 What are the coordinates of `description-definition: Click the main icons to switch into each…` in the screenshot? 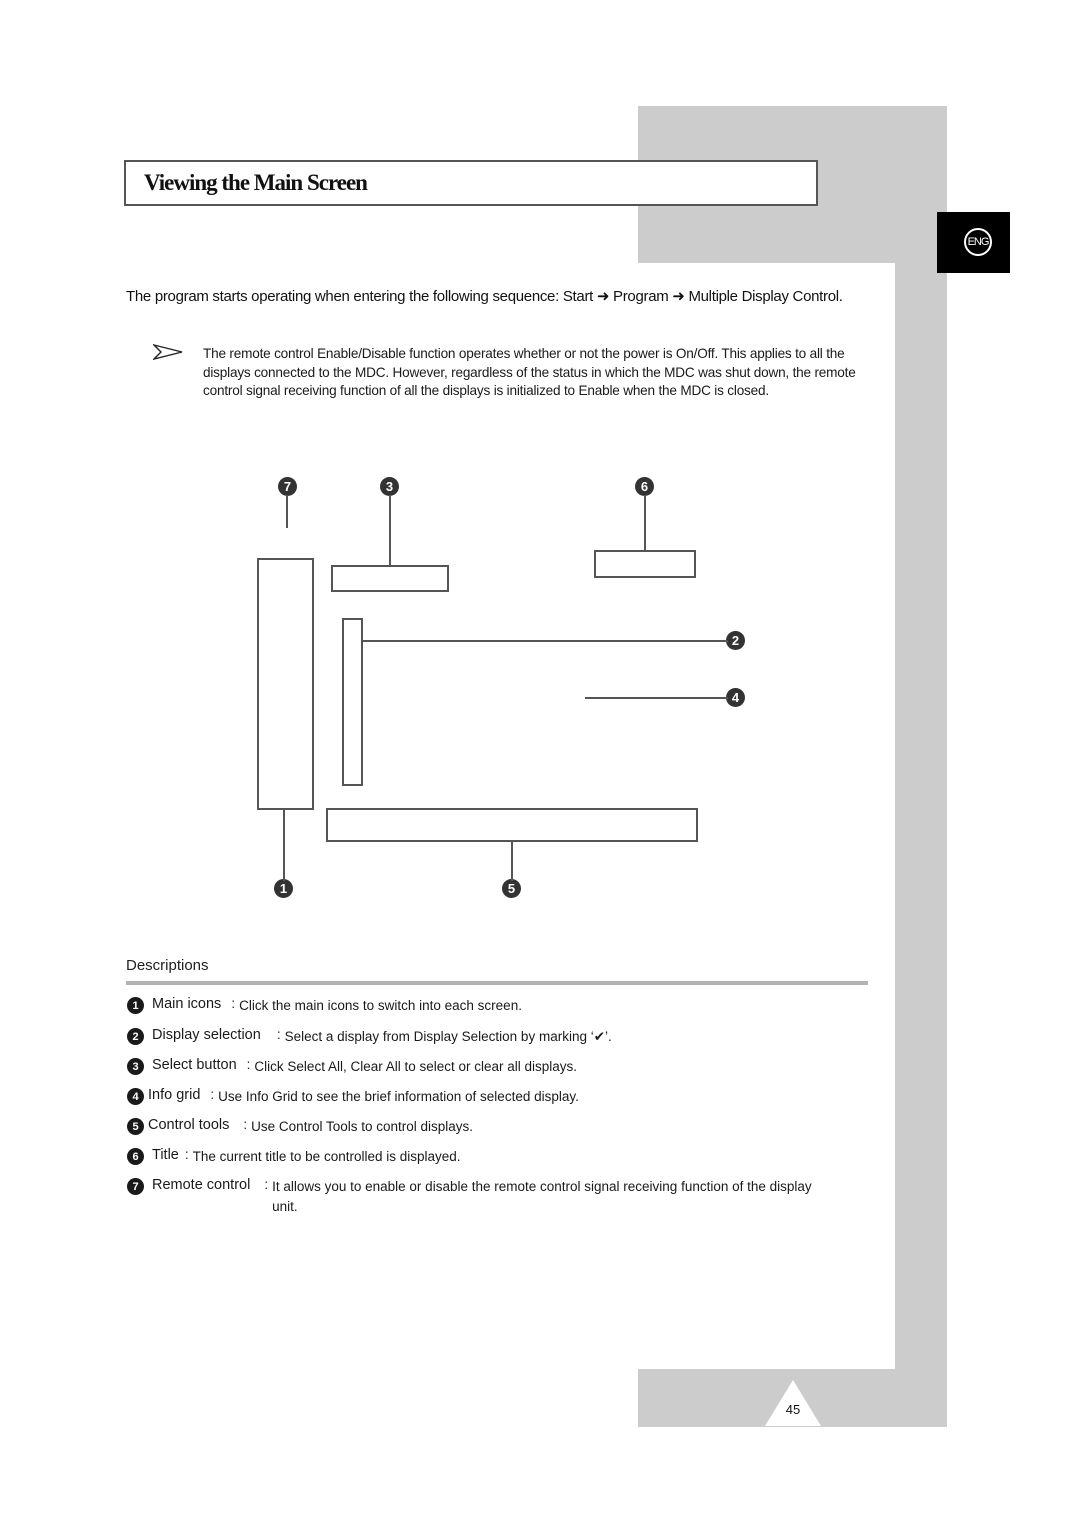 It's located at (380, 1005).